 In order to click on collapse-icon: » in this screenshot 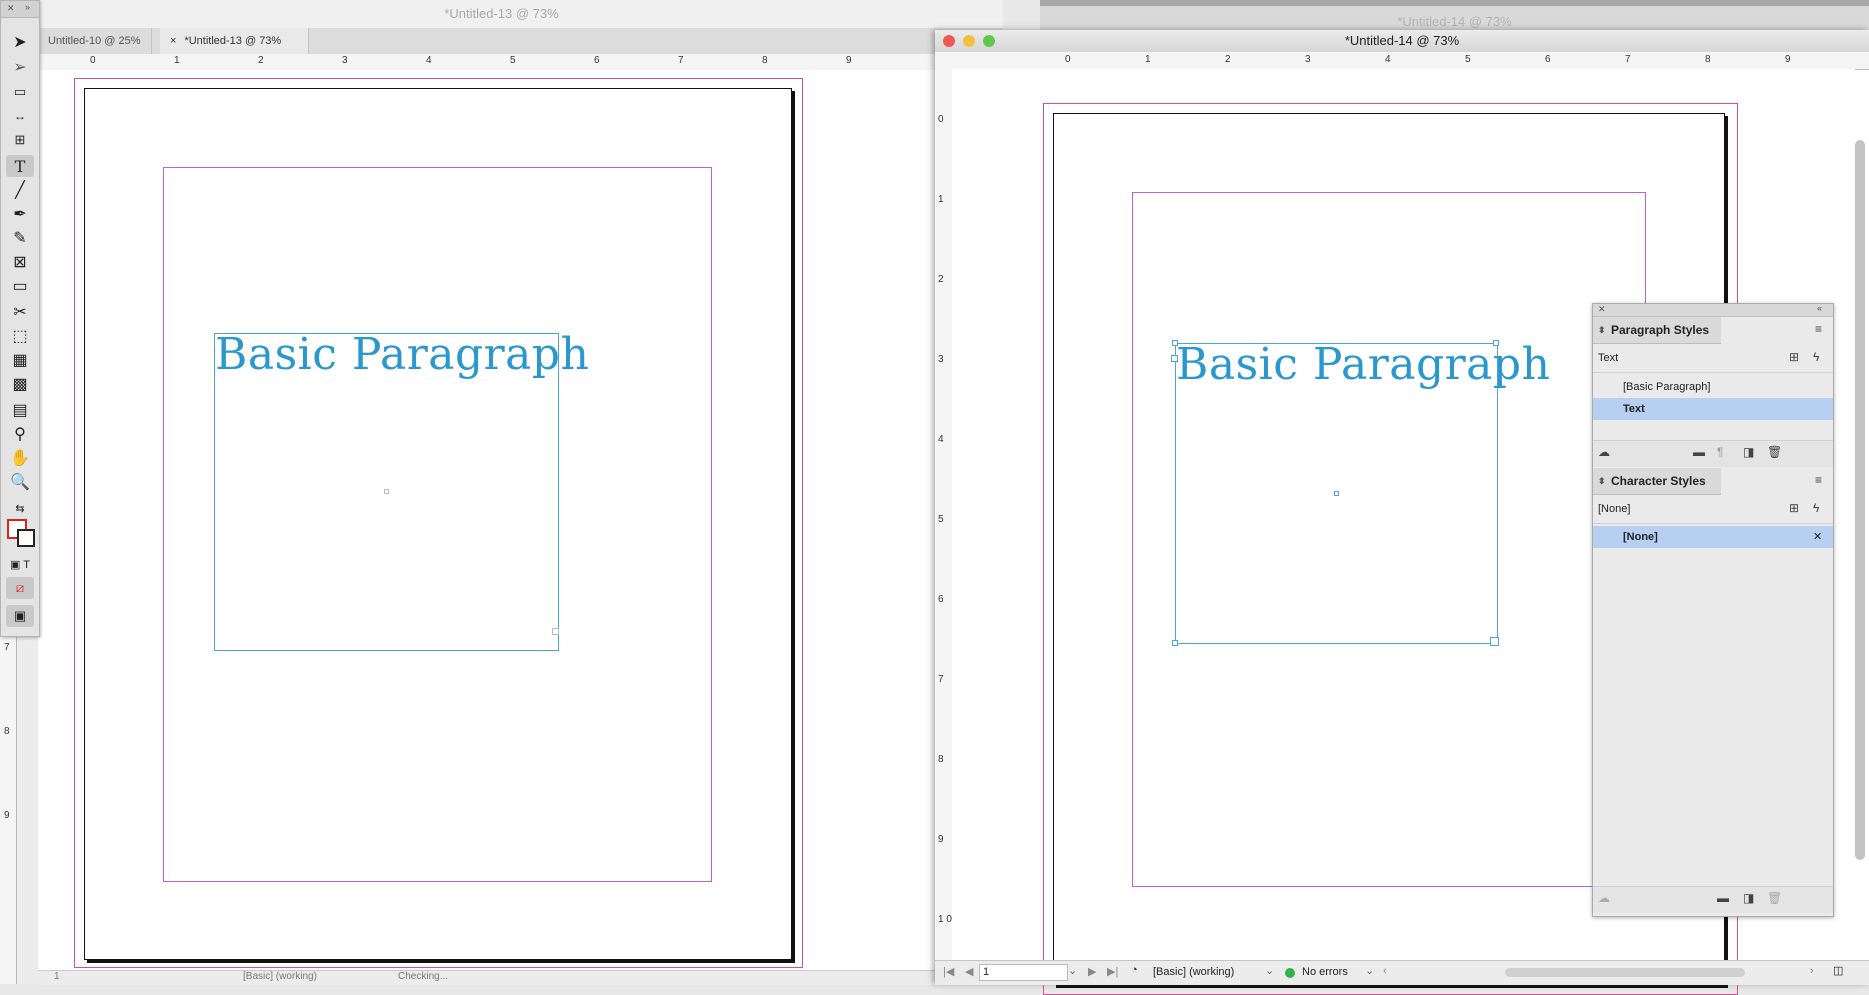, I will do `click(27, 7)`.